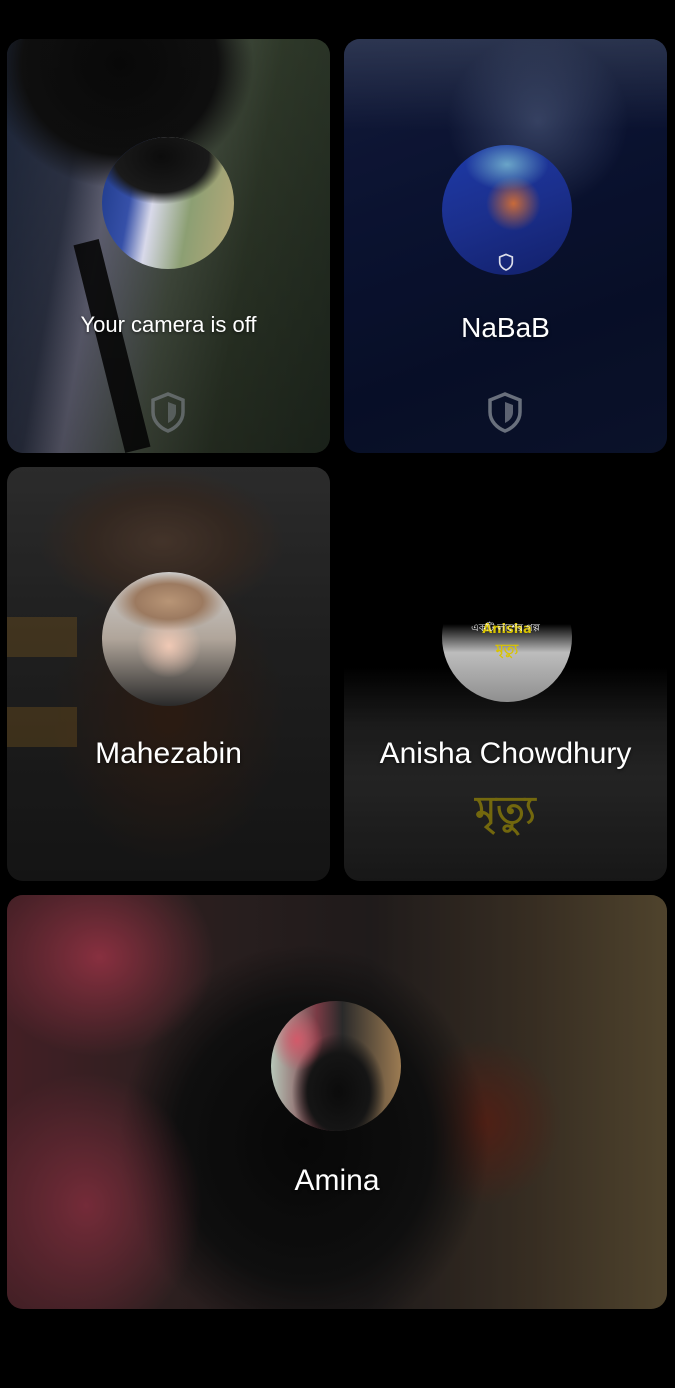 This screenshot has width=675, height=1388. Describe the element at coordinates (505, 628) in the screenshot. I see `avatar-caption-title: একটি লাশের গল্প` at that location.